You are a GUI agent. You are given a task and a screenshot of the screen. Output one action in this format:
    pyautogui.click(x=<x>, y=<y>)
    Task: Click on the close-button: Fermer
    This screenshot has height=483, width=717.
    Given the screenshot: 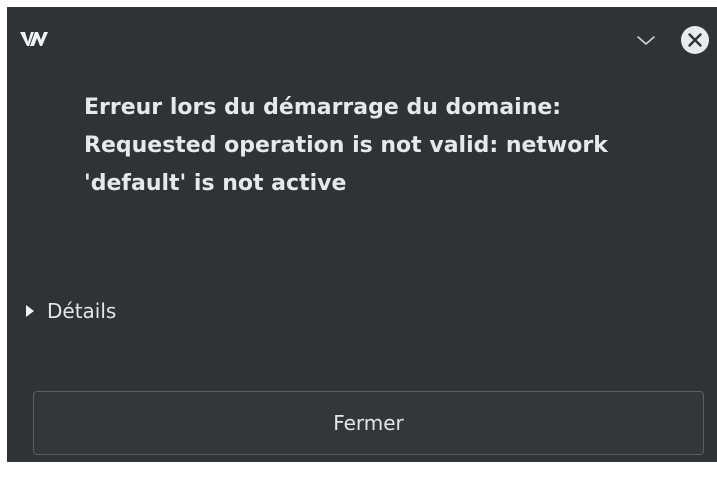 What is the action you would take?
    pyautogui.click(x=368, y=423)
    